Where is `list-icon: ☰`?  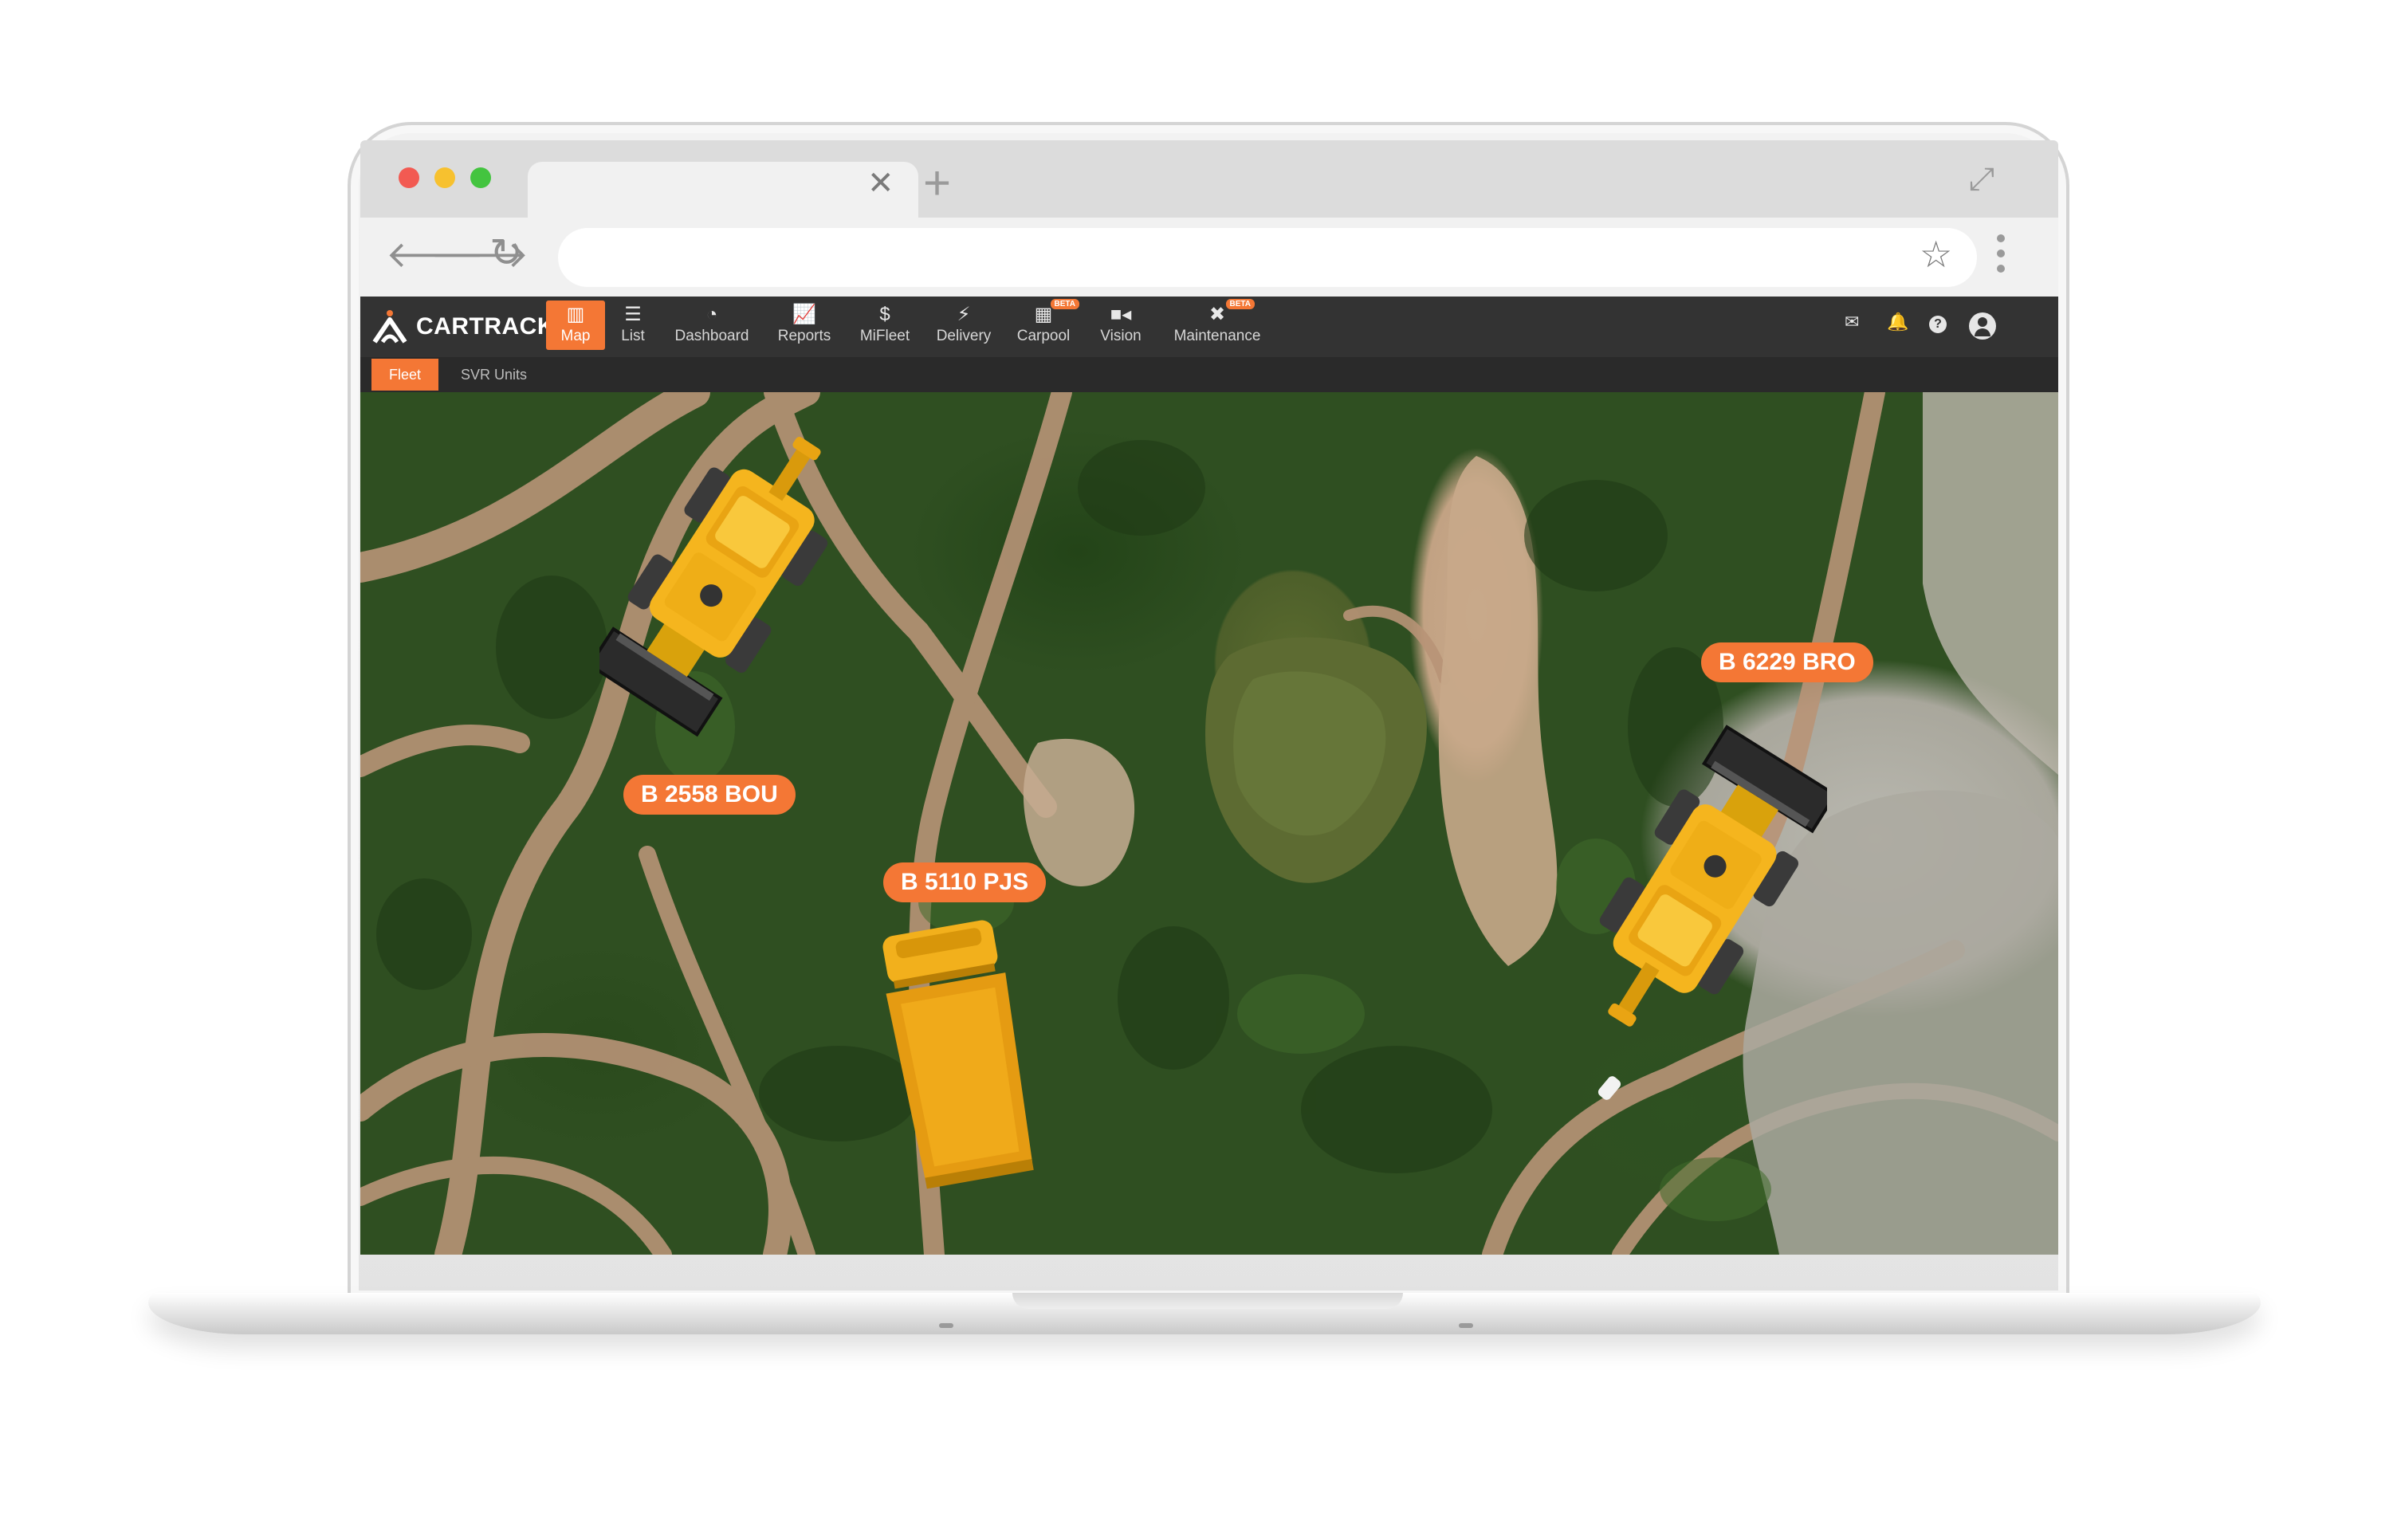 list-icon: ☰ is located at coordinates (633, 314).